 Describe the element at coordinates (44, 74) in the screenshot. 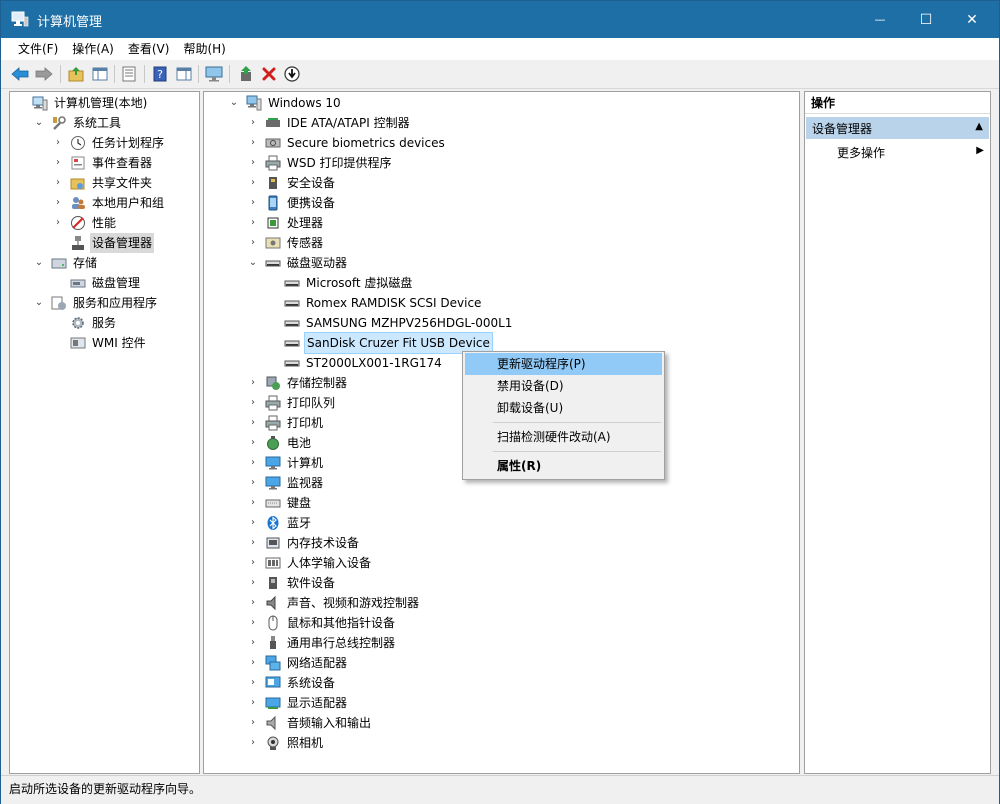

I see `forward-button` at that location.